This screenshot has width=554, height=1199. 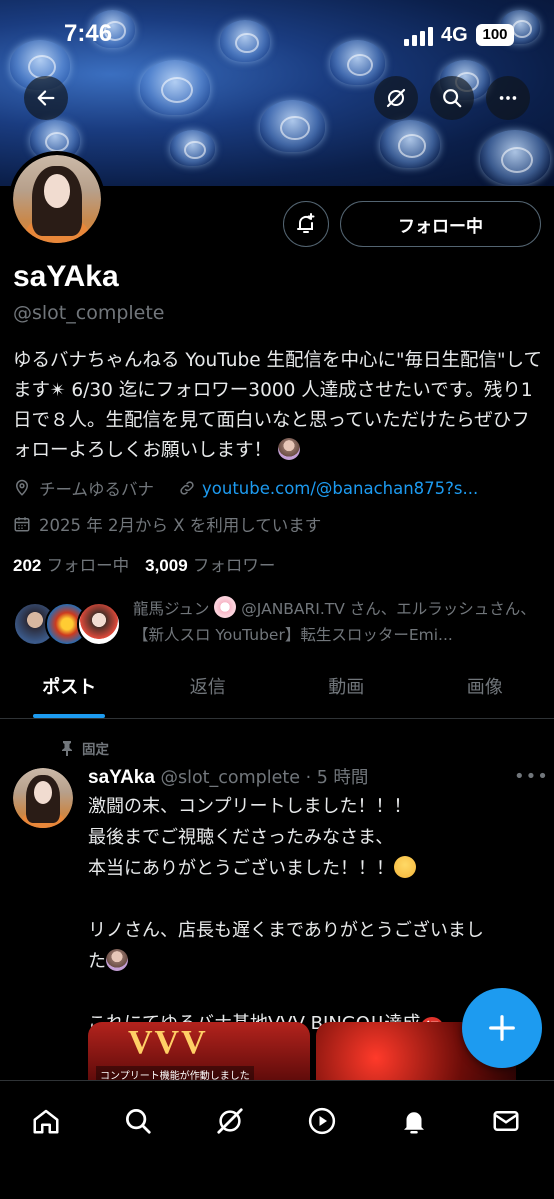 I want to click on notify-button, so click(x=306, y=224).